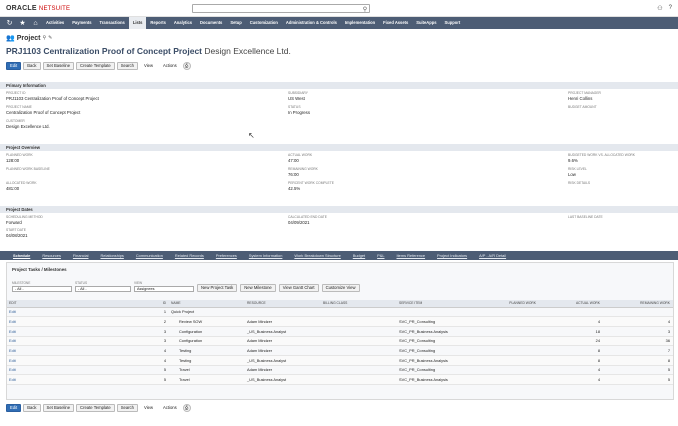 The height and width of the screenshot is (426, 678). What do you see at coordinates (81, 255) in the screenshot?
I see `tab-financial: Financial` at bounding box center [81, 255].